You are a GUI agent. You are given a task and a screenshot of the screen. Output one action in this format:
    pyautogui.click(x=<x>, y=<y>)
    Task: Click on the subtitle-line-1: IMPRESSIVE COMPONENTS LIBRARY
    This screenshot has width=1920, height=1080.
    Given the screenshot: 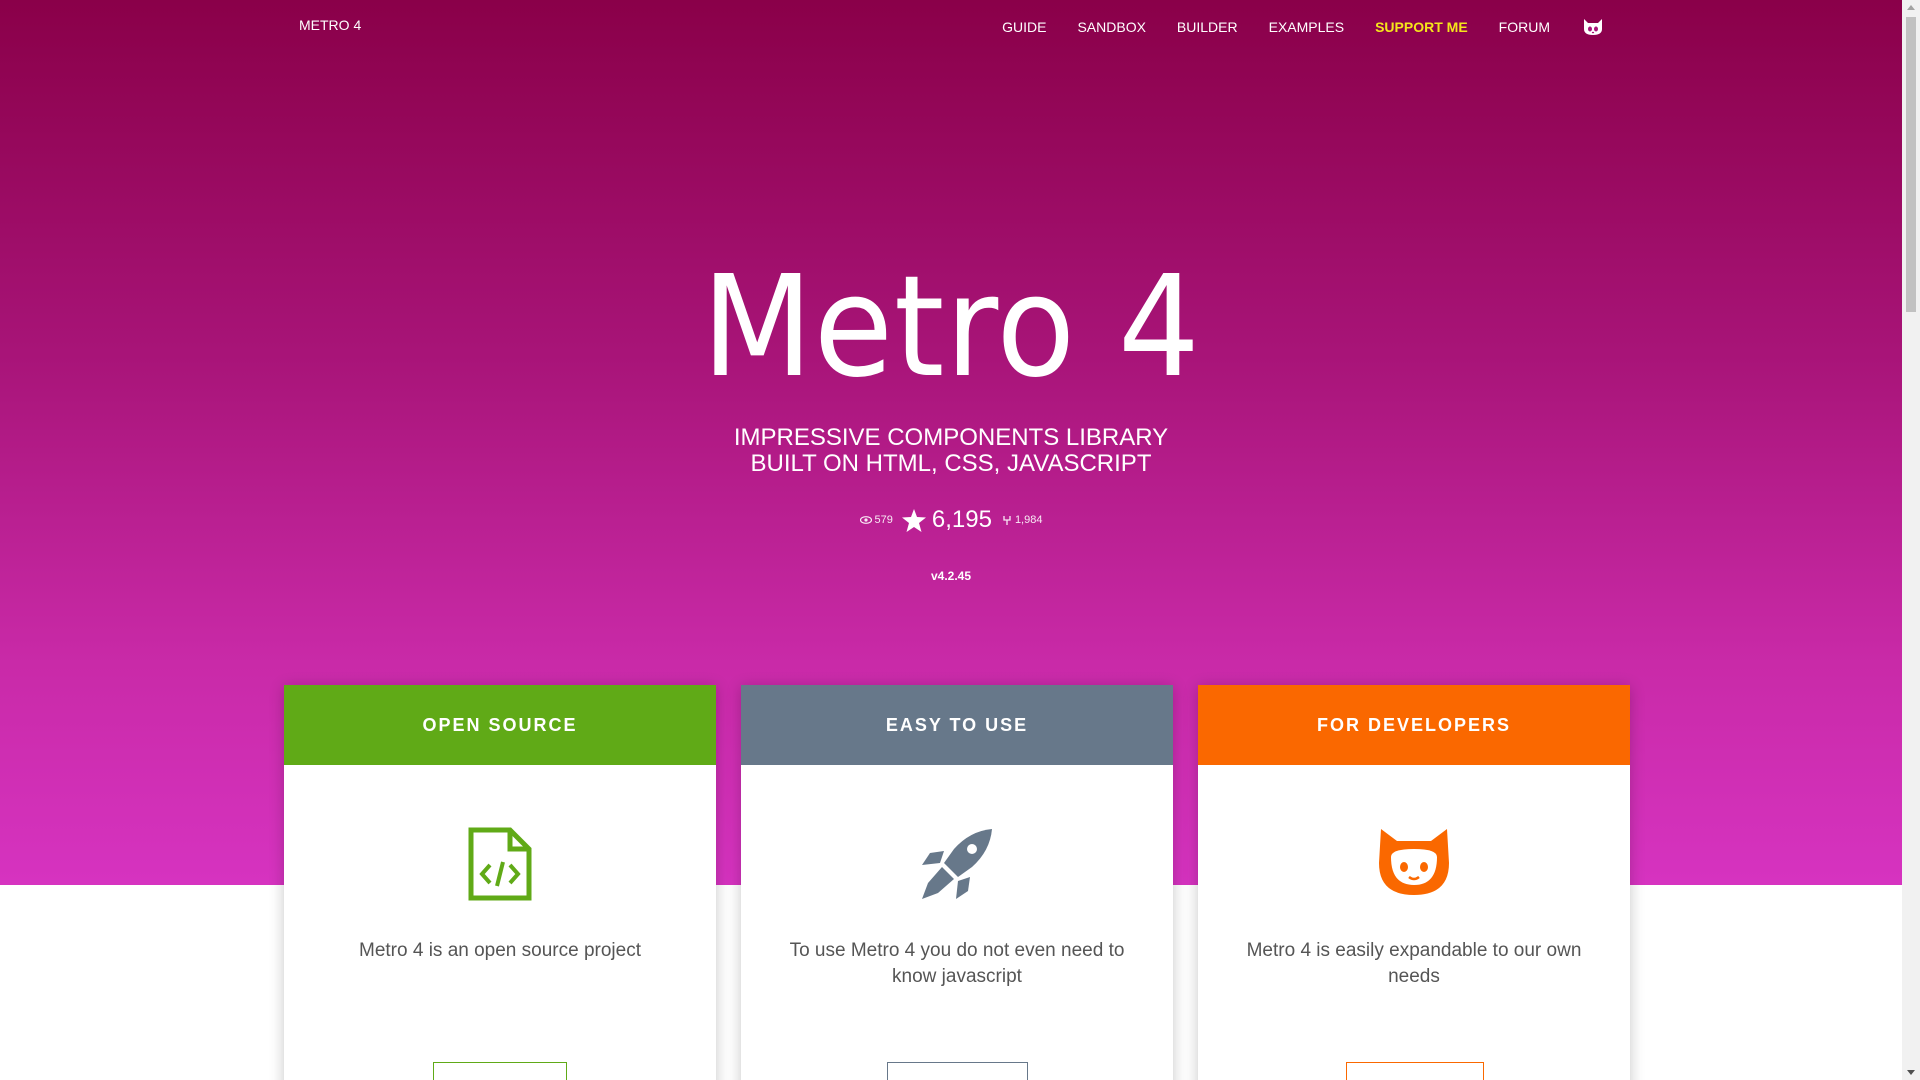 What is the action you would take?
    pyautogui.click(x=951, y=437)
    